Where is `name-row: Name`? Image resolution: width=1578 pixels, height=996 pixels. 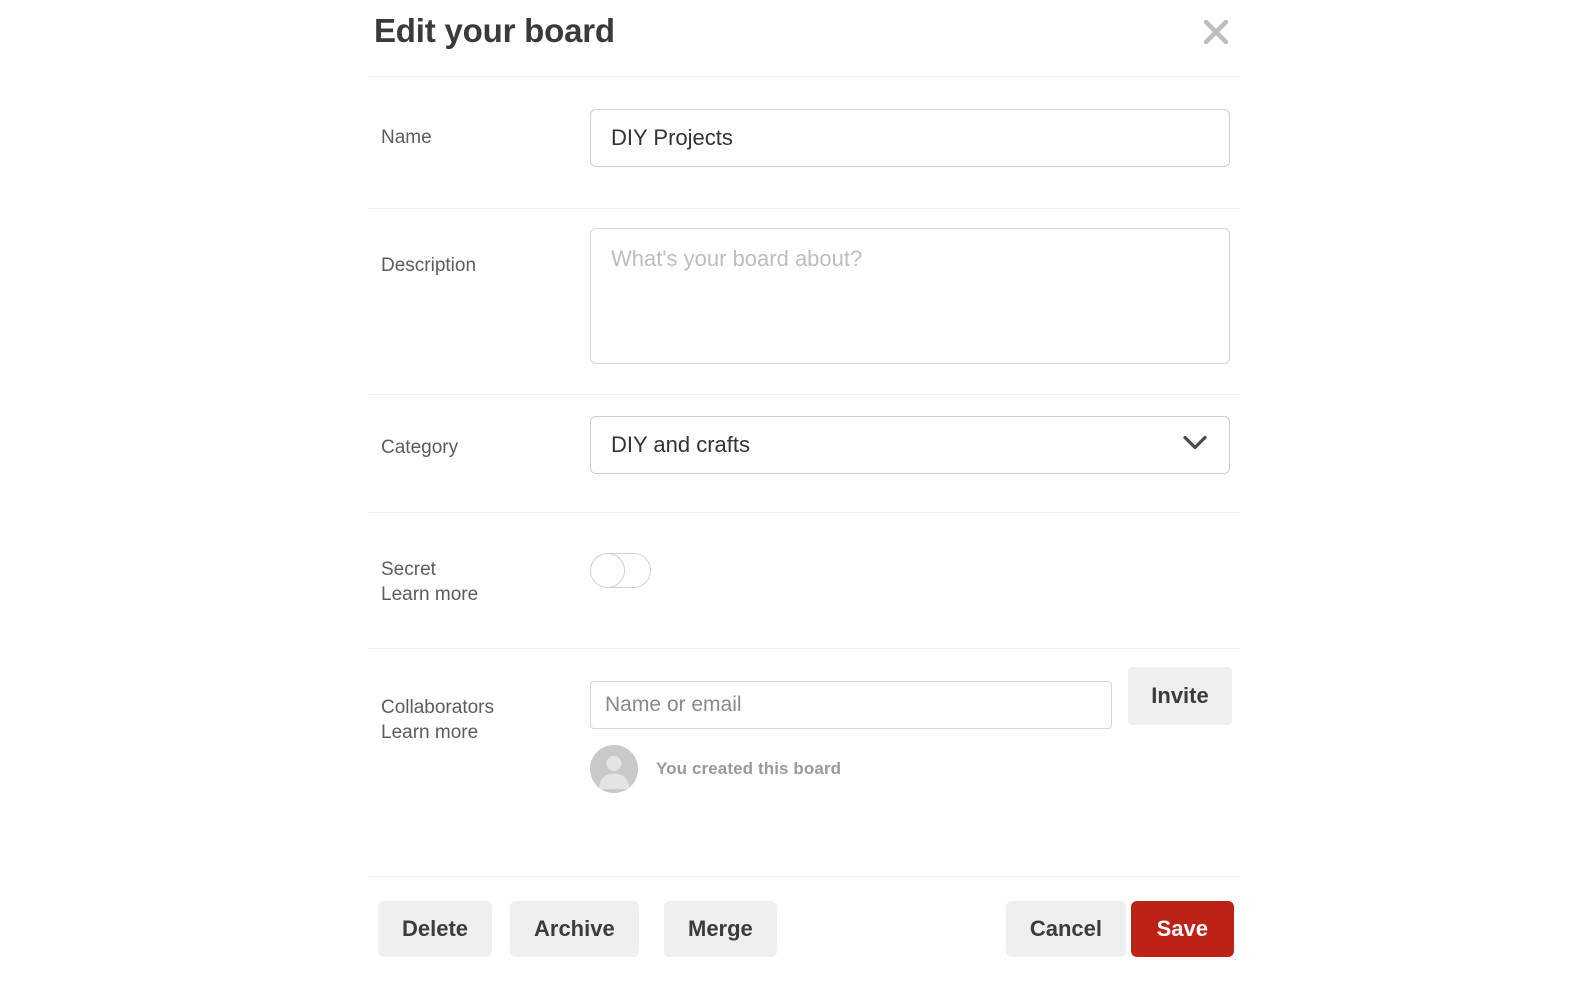
name-row: Name is located at coordinates (804, 142).